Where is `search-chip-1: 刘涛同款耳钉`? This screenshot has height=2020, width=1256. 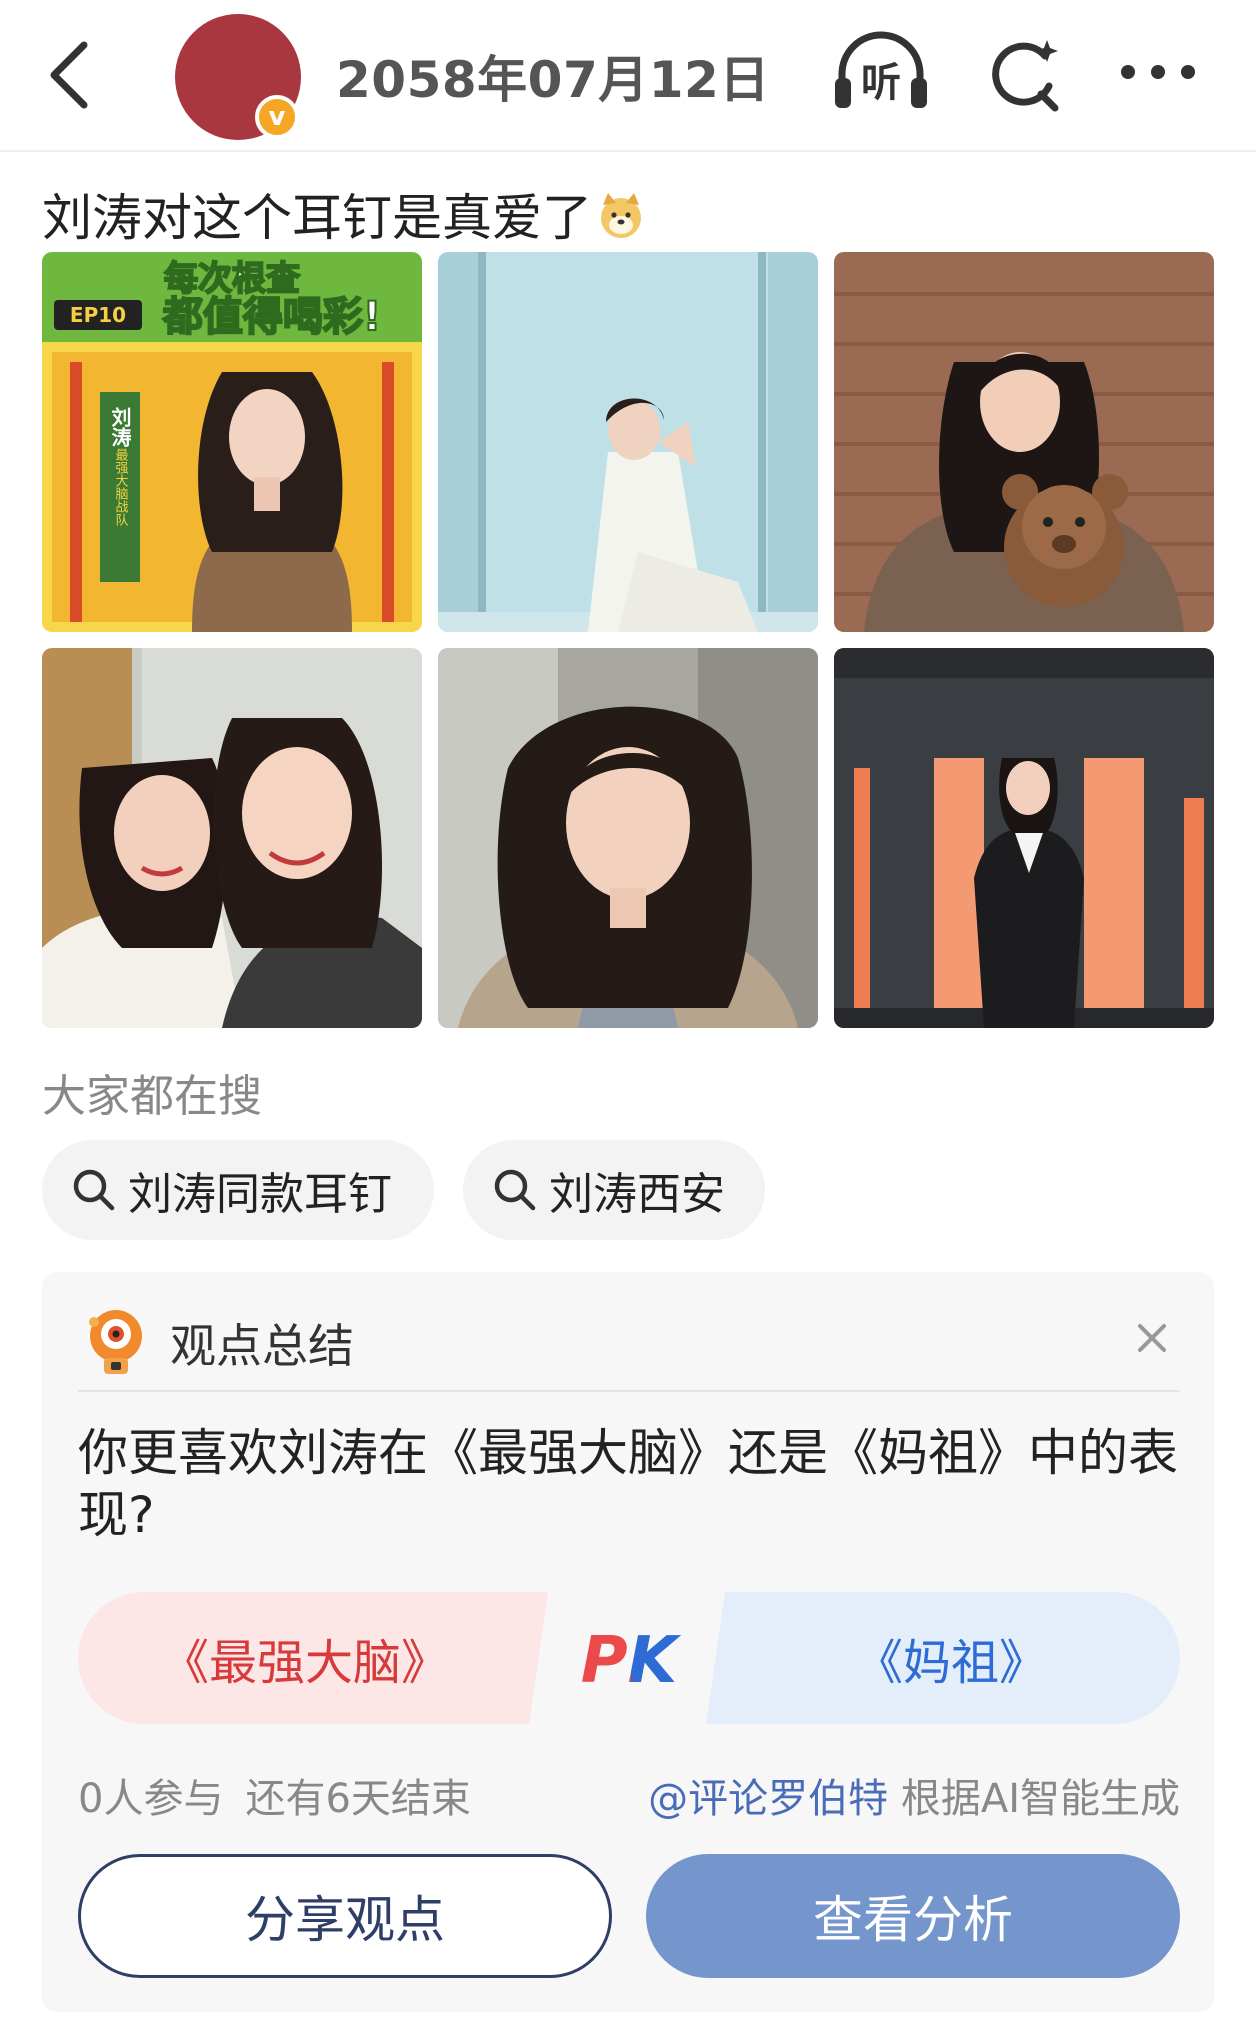
search-chip-1: 刘涛同款耳钉 is located at coordinates (238, 1190).